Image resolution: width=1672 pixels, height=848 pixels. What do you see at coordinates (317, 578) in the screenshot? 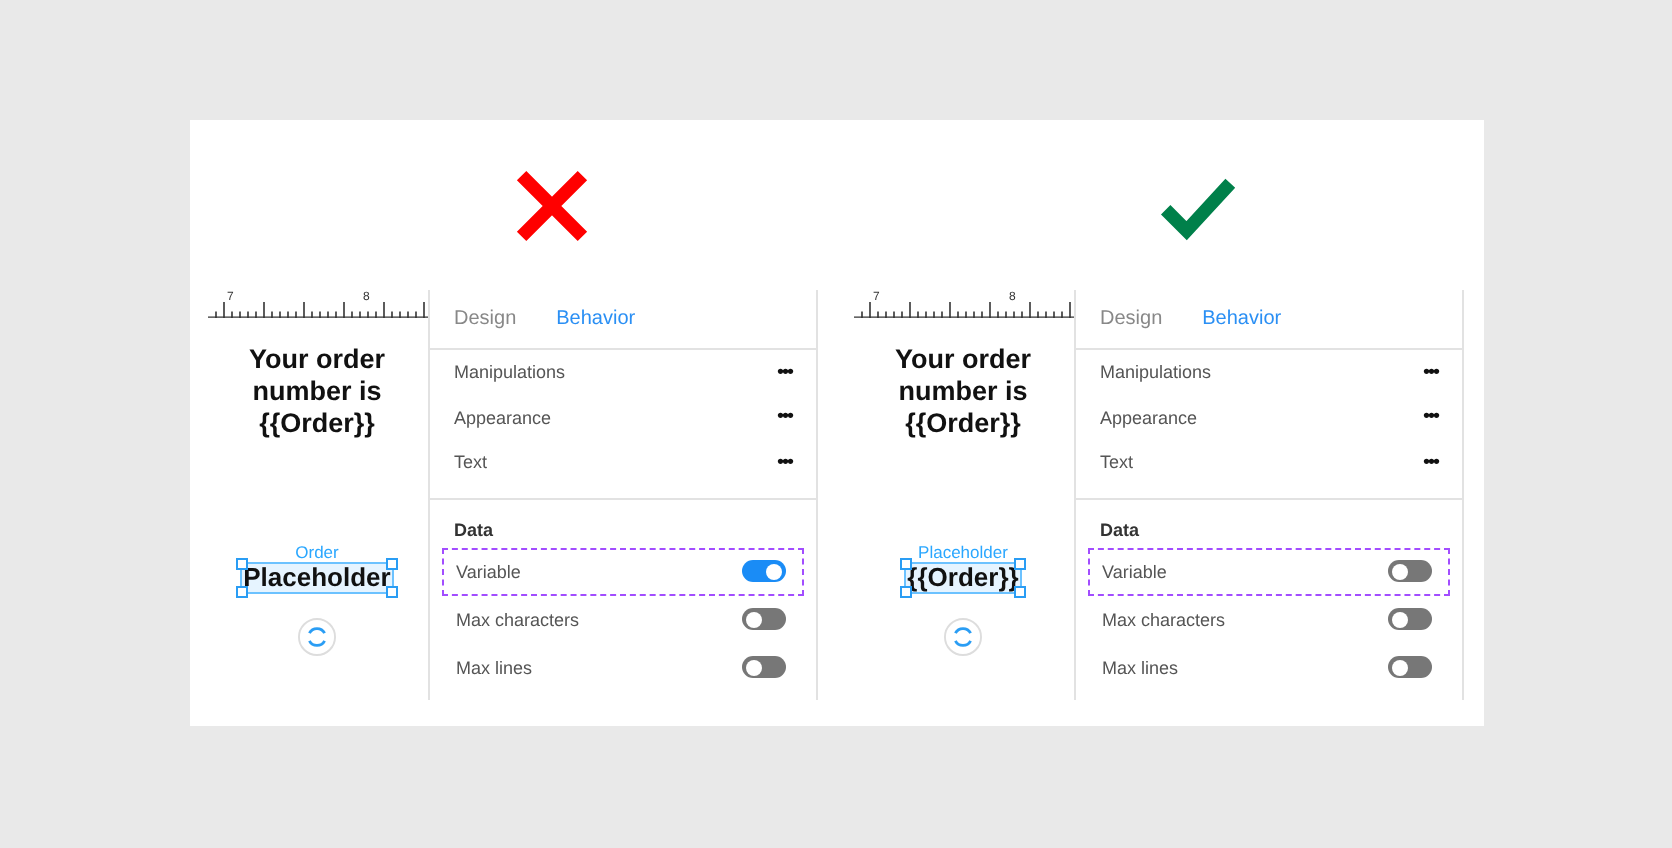
I see `selected-text-element: Placeholder` at bounding box center [317, 578].